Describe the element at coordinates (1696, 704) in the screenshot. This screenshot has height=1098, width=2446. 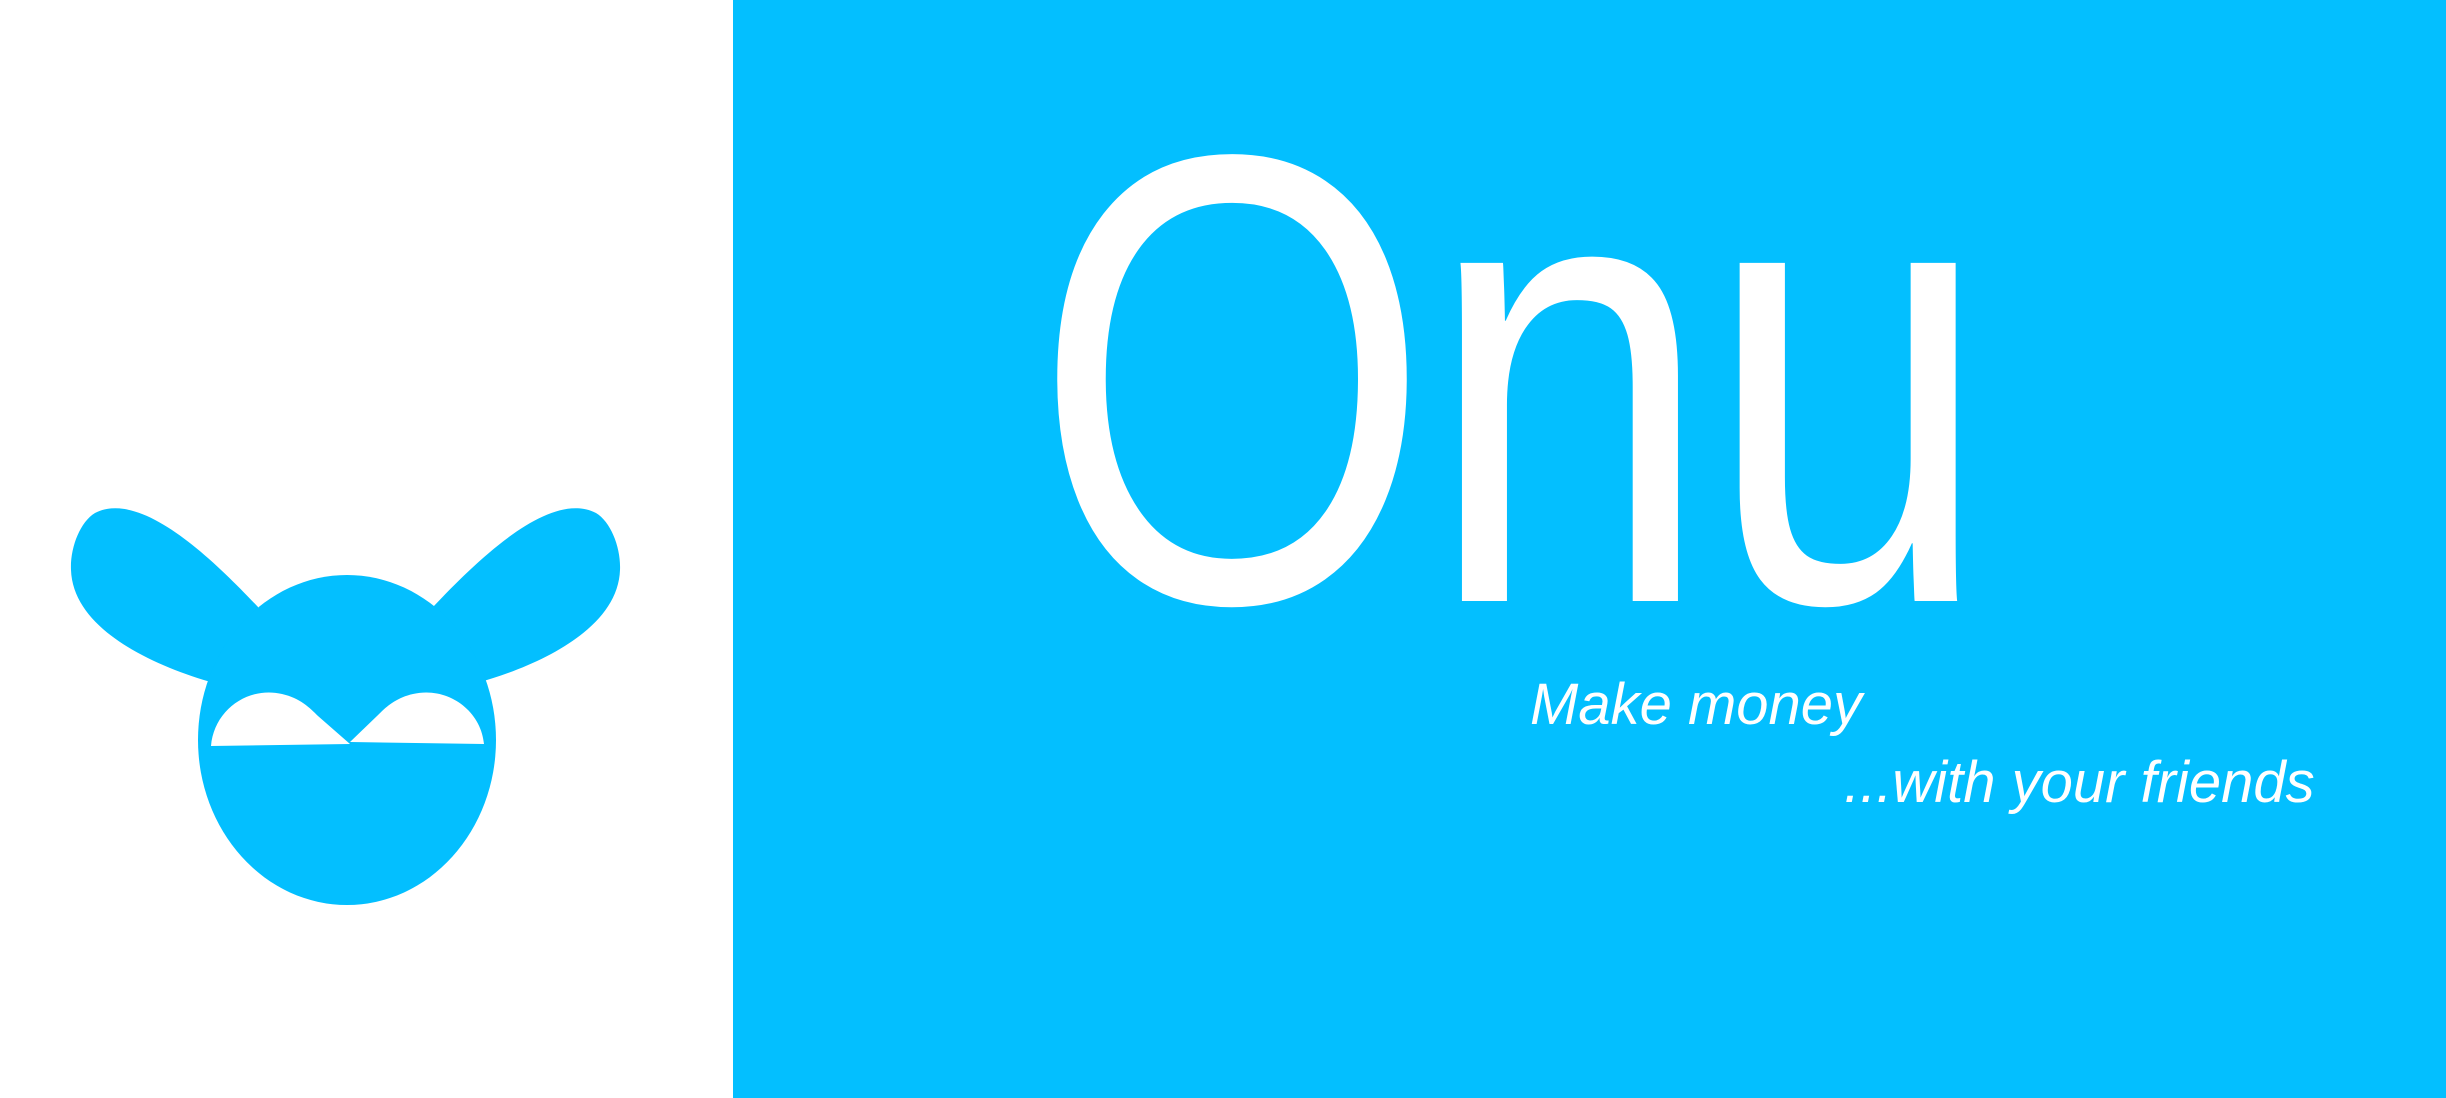
I see `tagline-primary: Make money` at that location.